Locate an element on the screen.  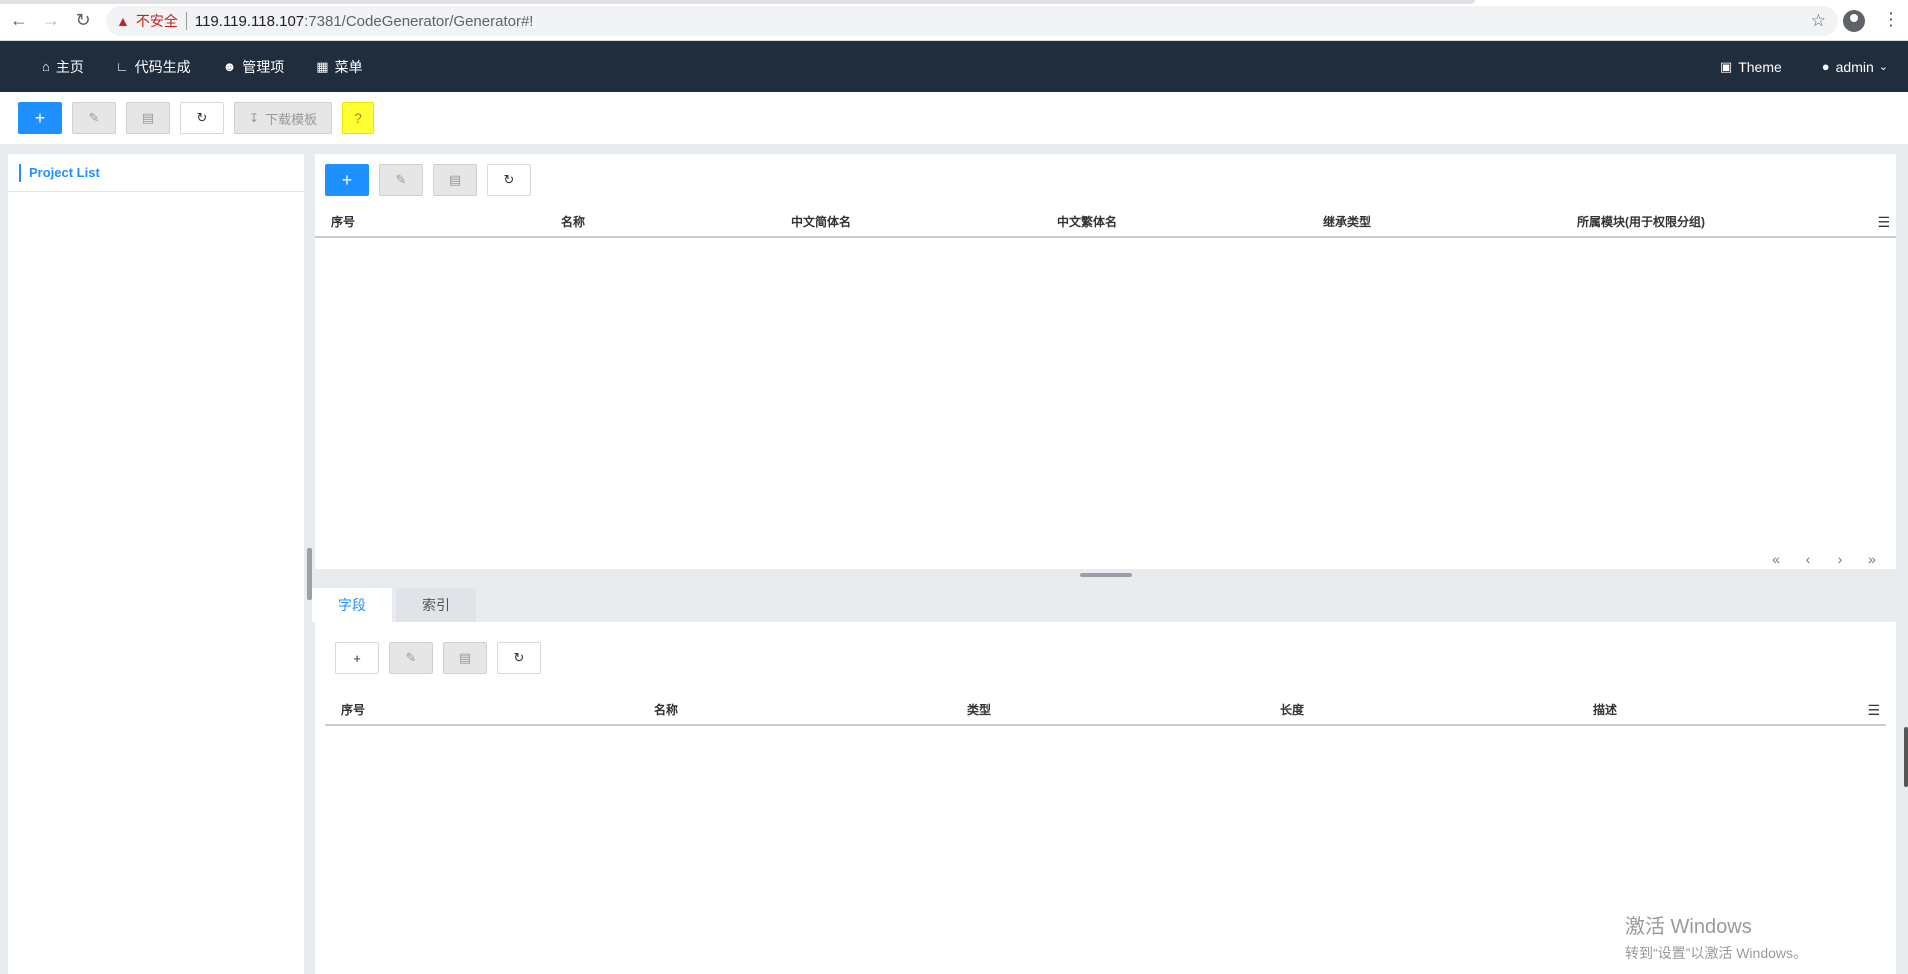
insecure-label: 不安全 is located at coordinates (156, 21).